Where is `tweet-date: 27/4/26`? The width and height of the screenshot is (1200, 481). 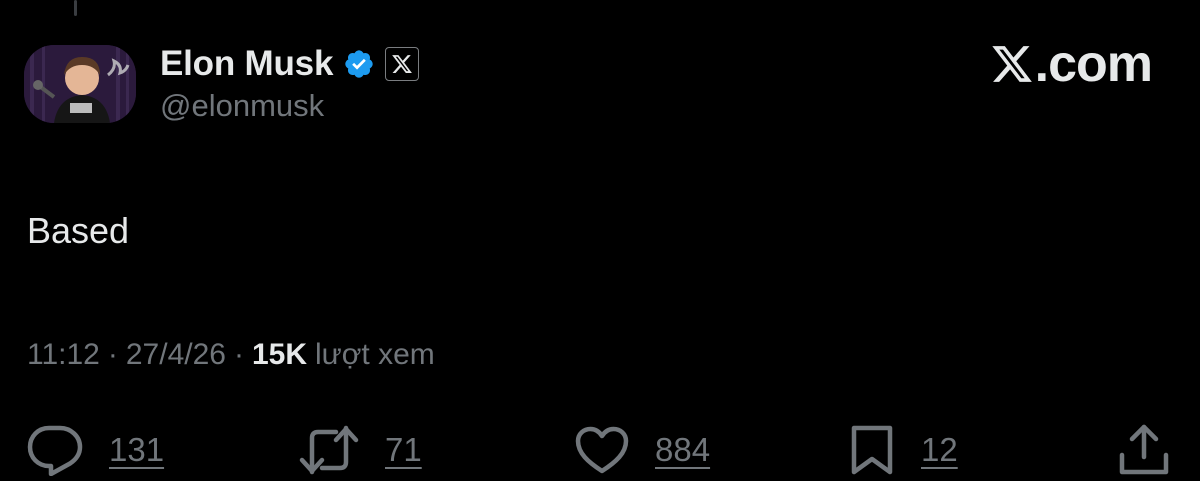 tweet-date: 27/4/26 is located at coordinates (176, 355).